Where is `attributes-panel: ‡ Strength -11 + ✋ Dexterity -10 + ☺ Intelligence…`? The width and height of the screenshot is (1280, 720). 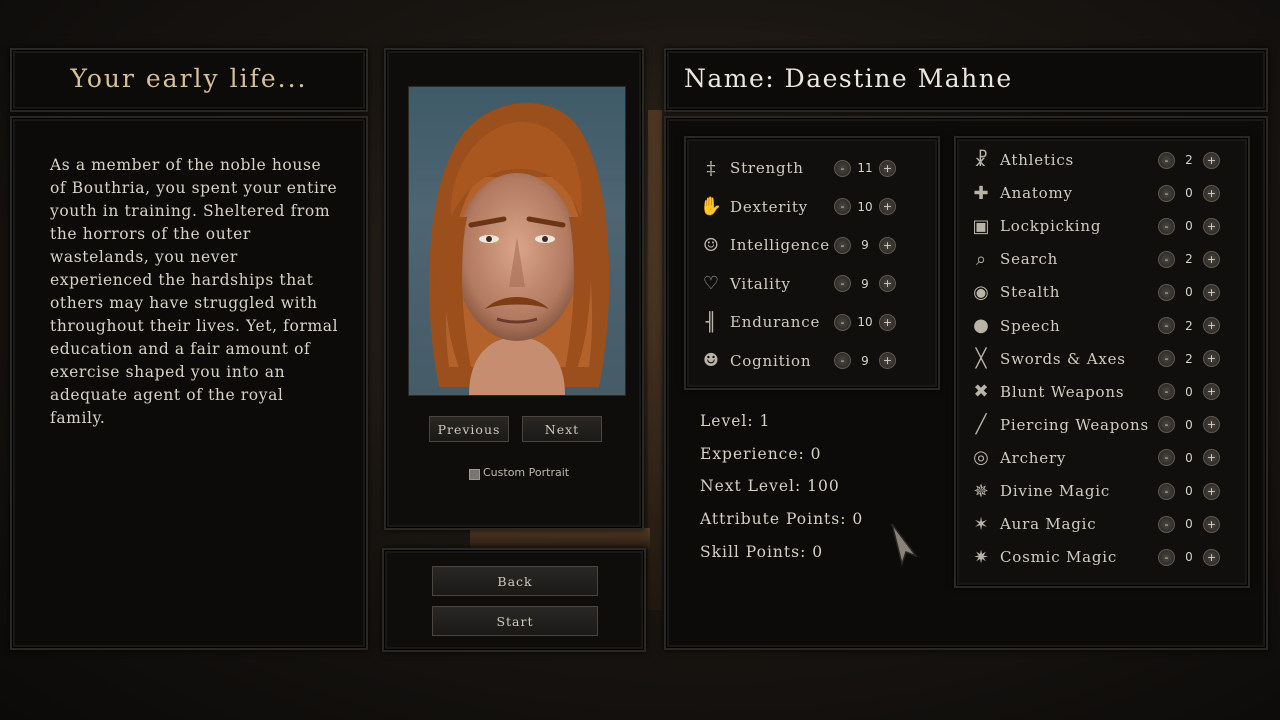 attributes-panel: ‡ Strength -11 + ✋ Dexterity -10 + ☺ Intelligence… is located at coordinates (812, 263).